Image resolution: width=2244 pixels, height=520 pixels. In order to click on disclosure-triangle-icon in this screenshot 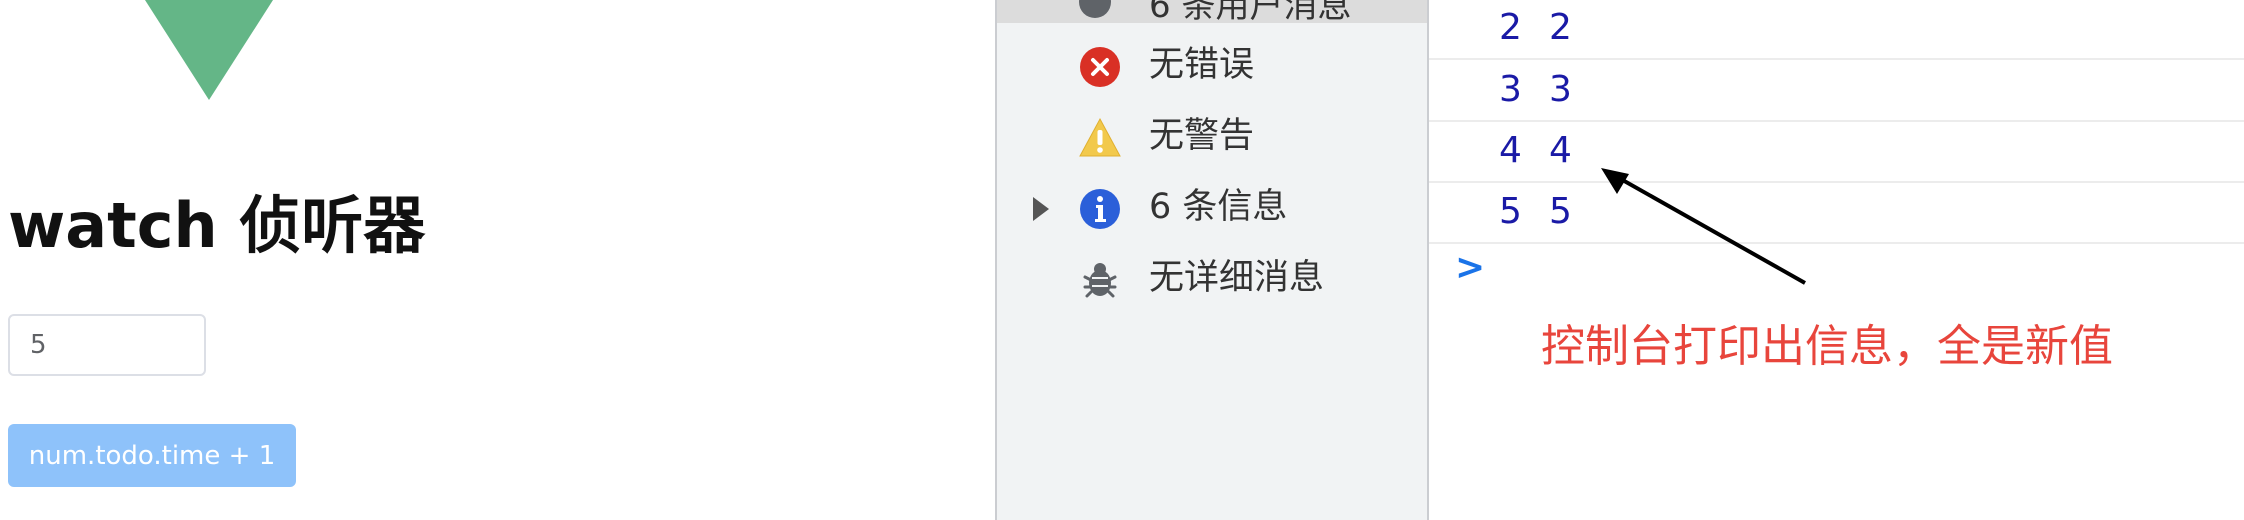, I will do `click(1041, 209)`.